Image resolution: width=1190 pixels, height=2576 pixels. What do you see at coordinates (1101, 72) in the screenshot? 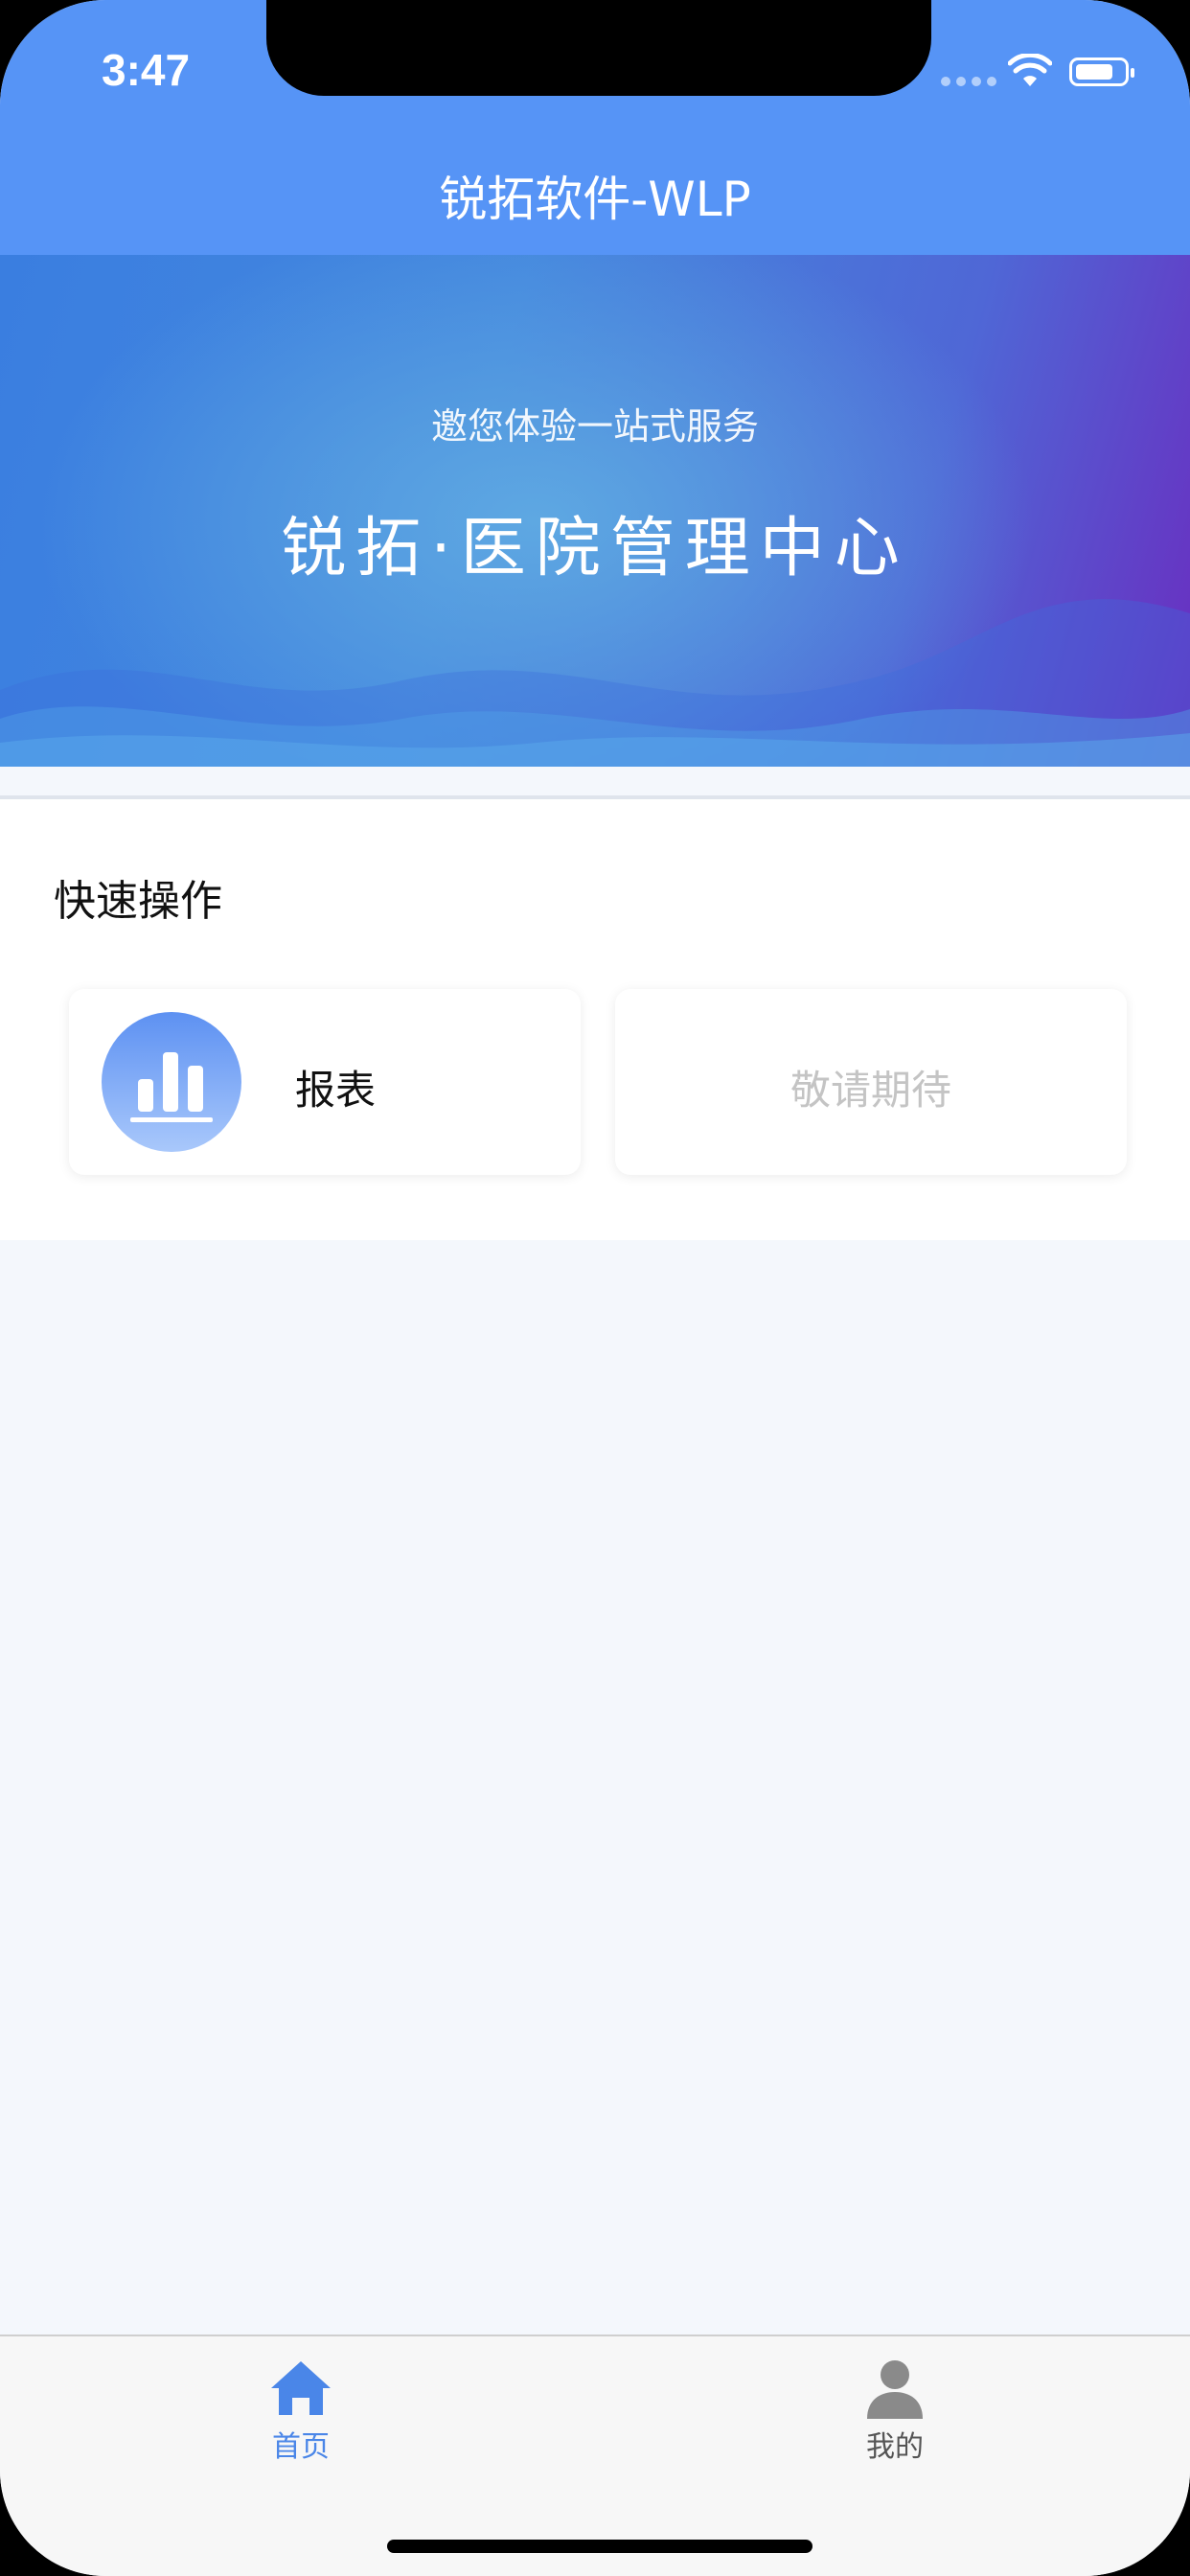
I see `battery-icon` at bounding box center [1101, 72].